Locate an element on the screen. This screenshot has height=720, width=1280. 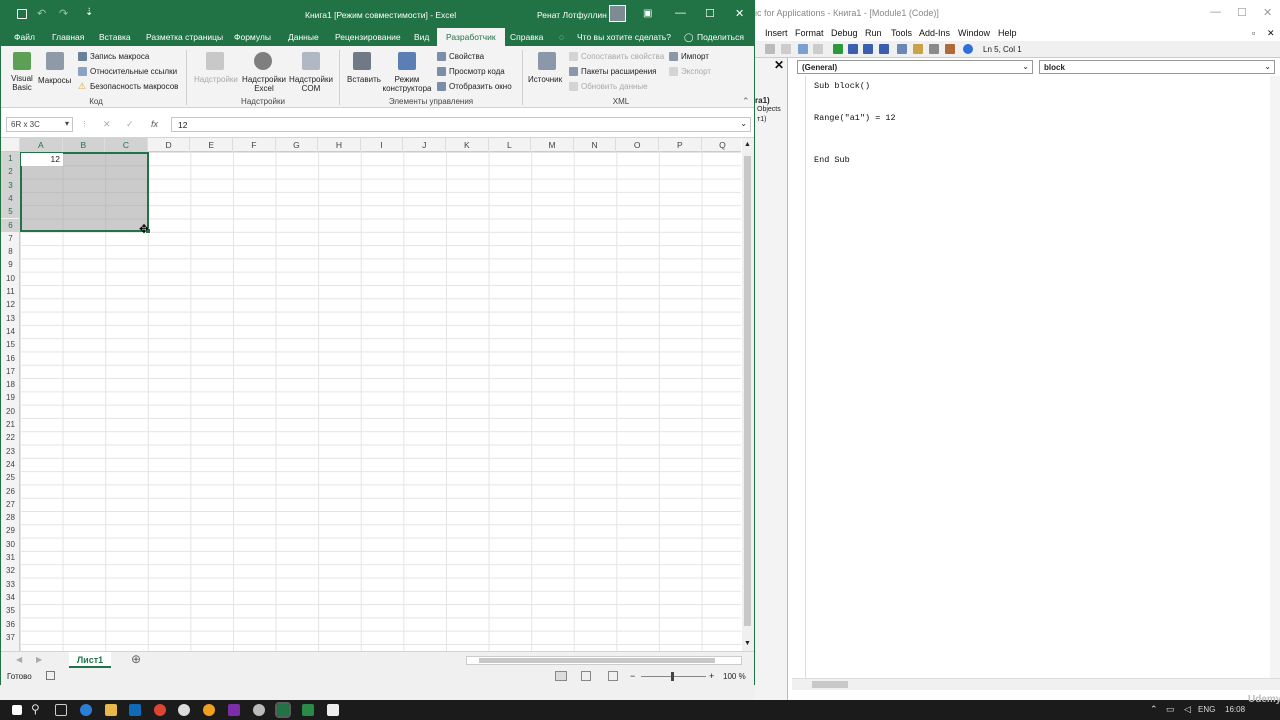
row-header-2: 2 is located at coordinates (10, 172).